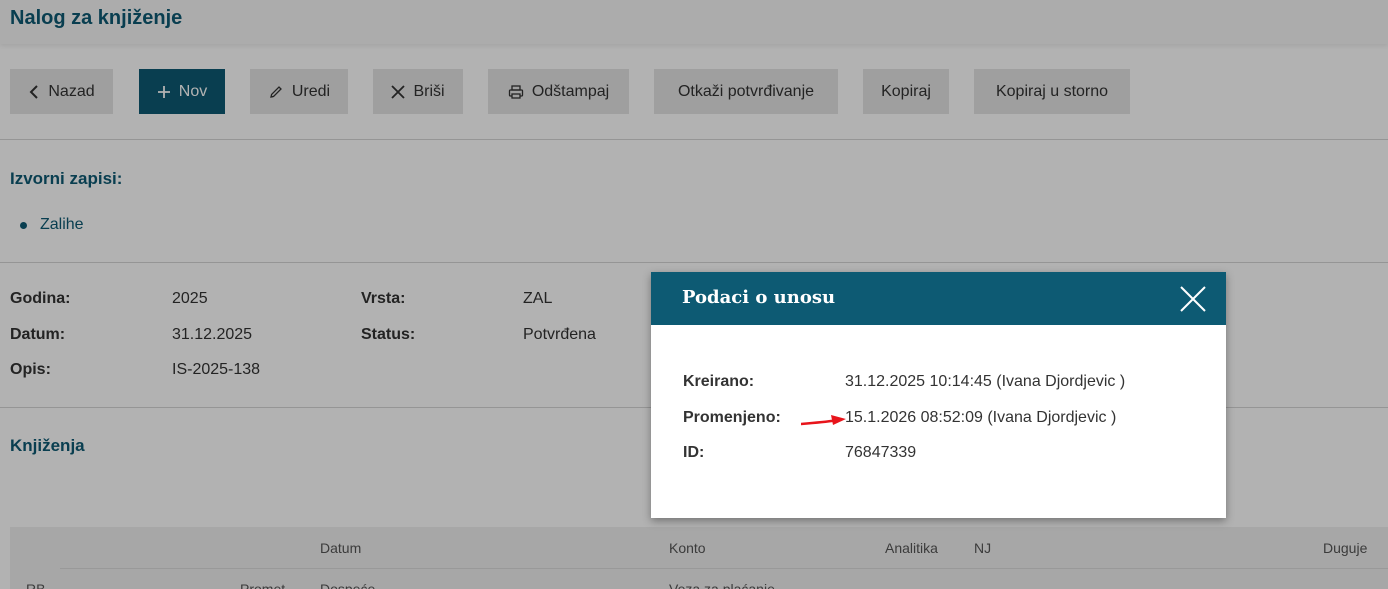  What do you see at coordinates (1193, 299) in the screenshot?
I see `close-button` at bounding box center [1193, 299].